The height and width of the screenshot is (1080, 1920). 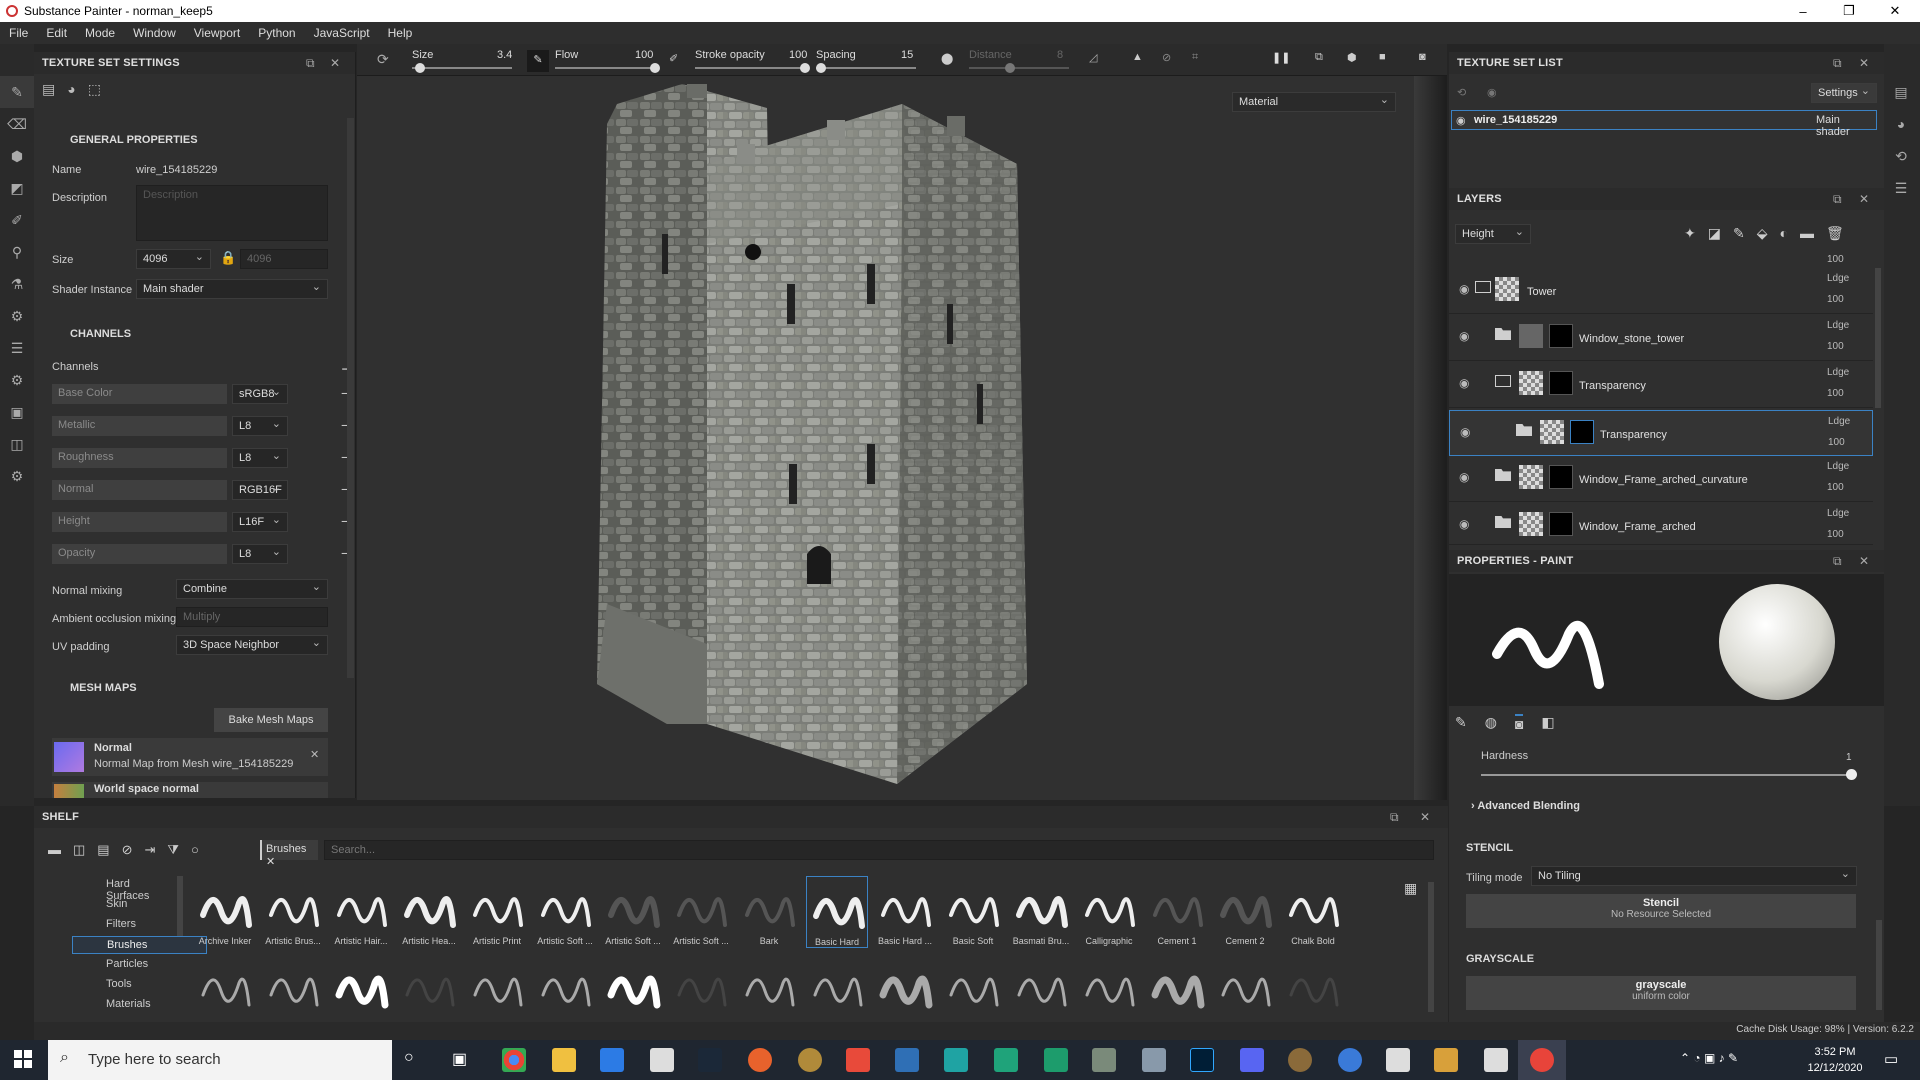 I want to click on distance-slider-knob, so click(x=1010, y=68).